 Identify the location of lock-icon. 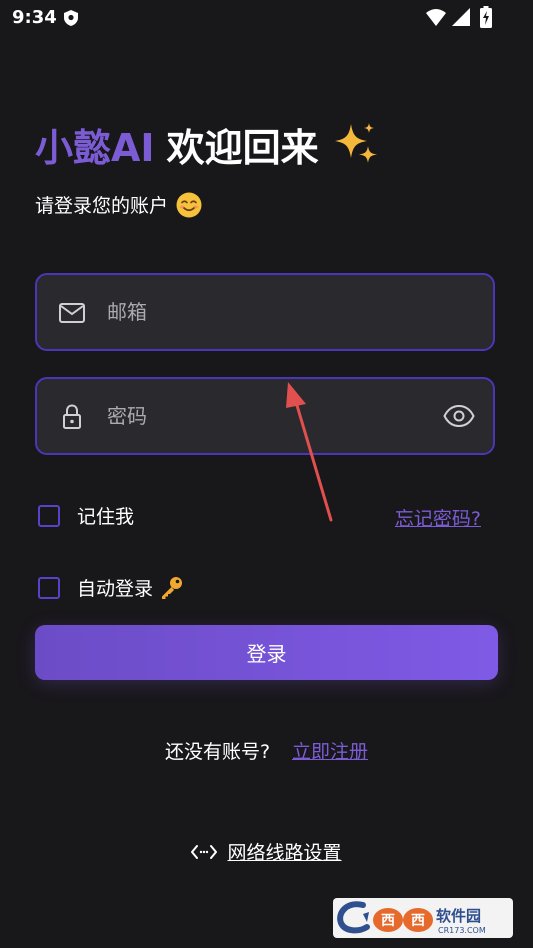
(72, 416).